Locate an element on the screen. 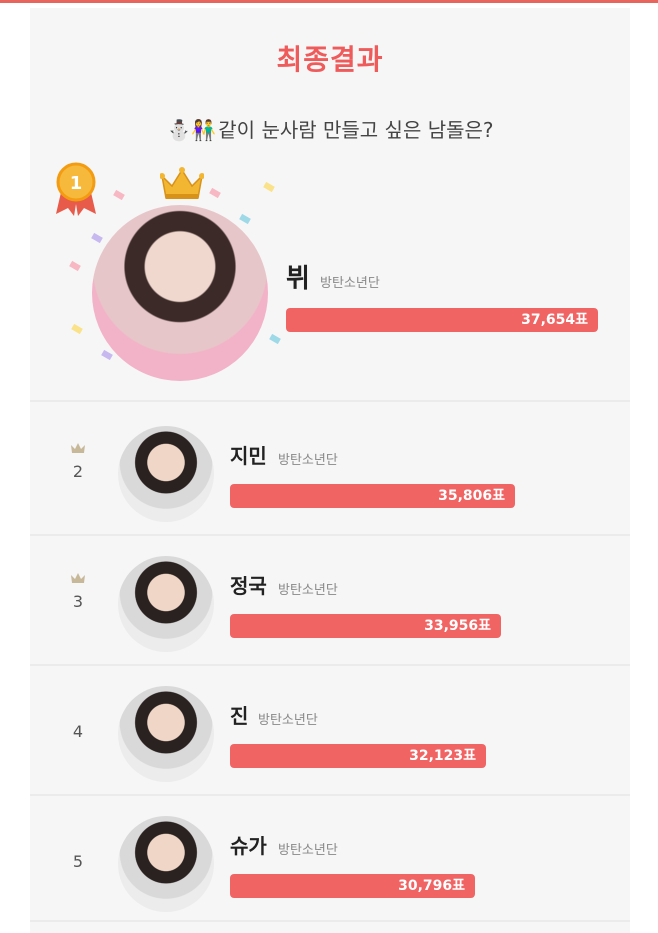 Image resolution: width=658 pixels, height=933 pixels. winner-group: 방탄소년단 is located at coordinates (350, 283).